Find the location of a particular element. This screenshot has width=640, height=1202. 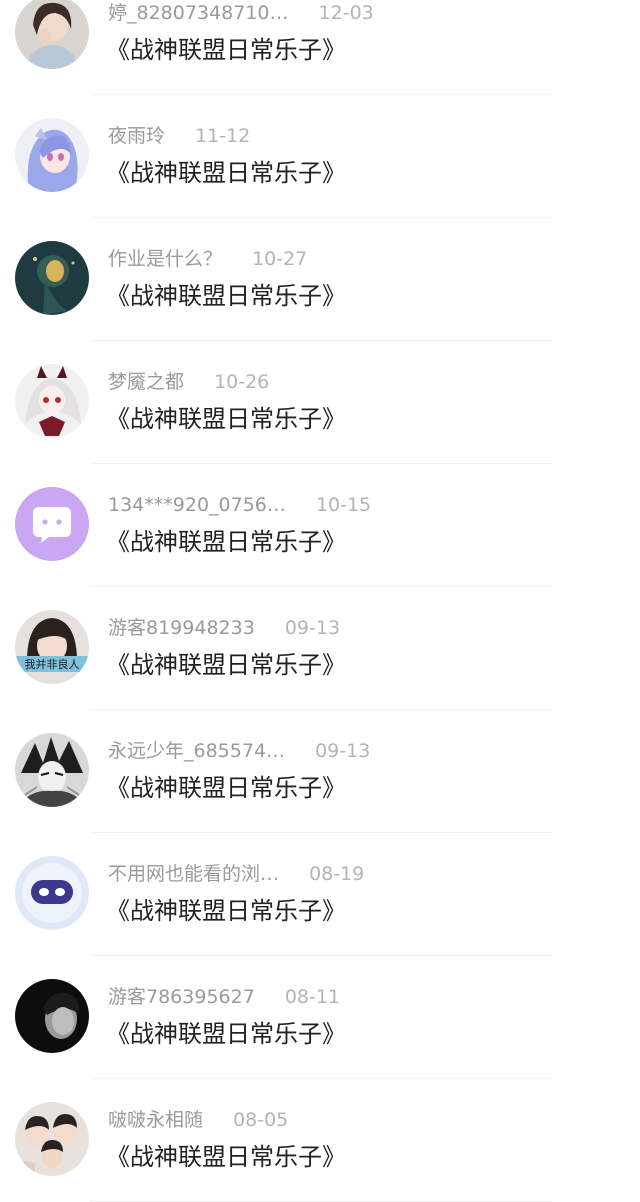

anime-girl-avatar is located at coordinates (52, 155).